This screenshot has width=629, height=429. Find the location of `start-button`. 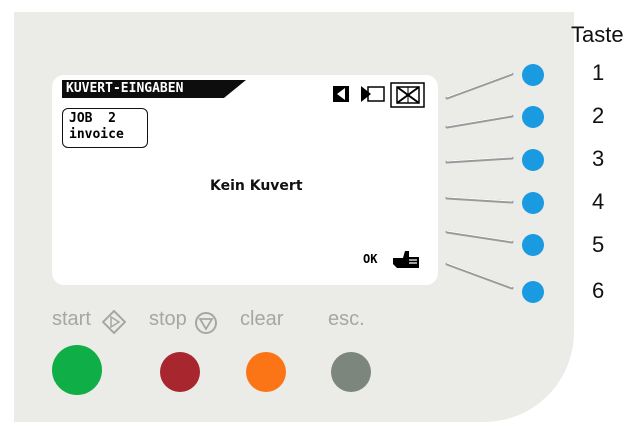

start-button is located at coordinates (77, 370).